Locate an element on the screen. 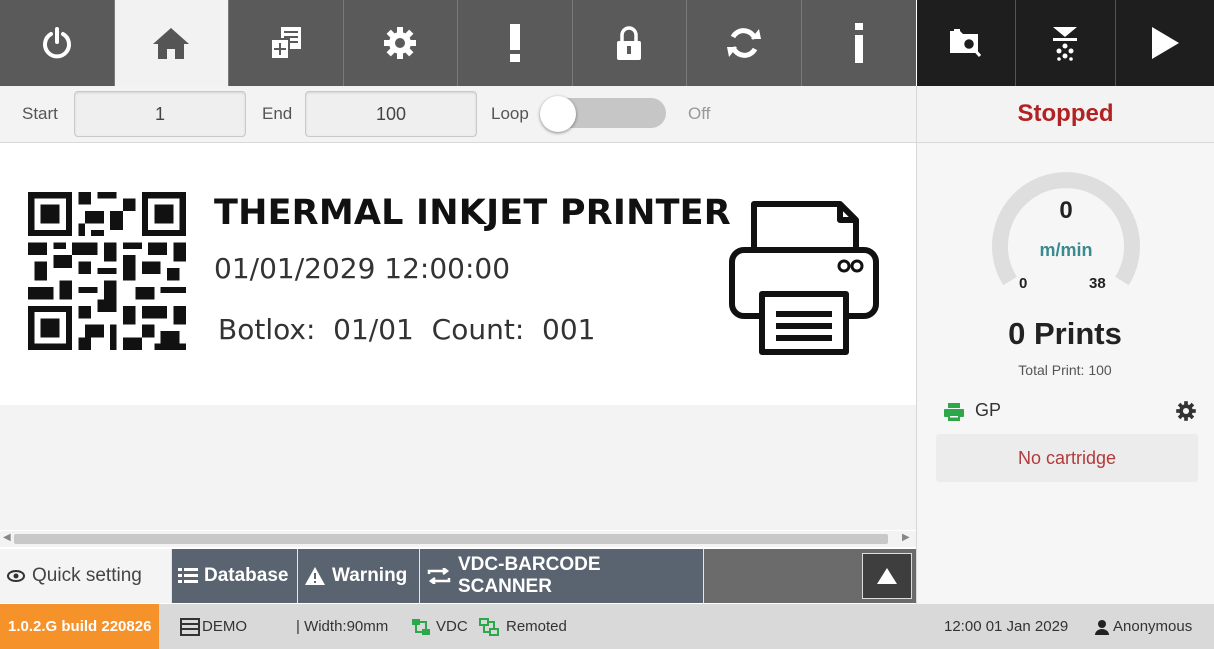 The height and width of the screenshot is (649, 1214). preview-title: THERMAL INKJET PRINTER is located at coordinates (472, 213).